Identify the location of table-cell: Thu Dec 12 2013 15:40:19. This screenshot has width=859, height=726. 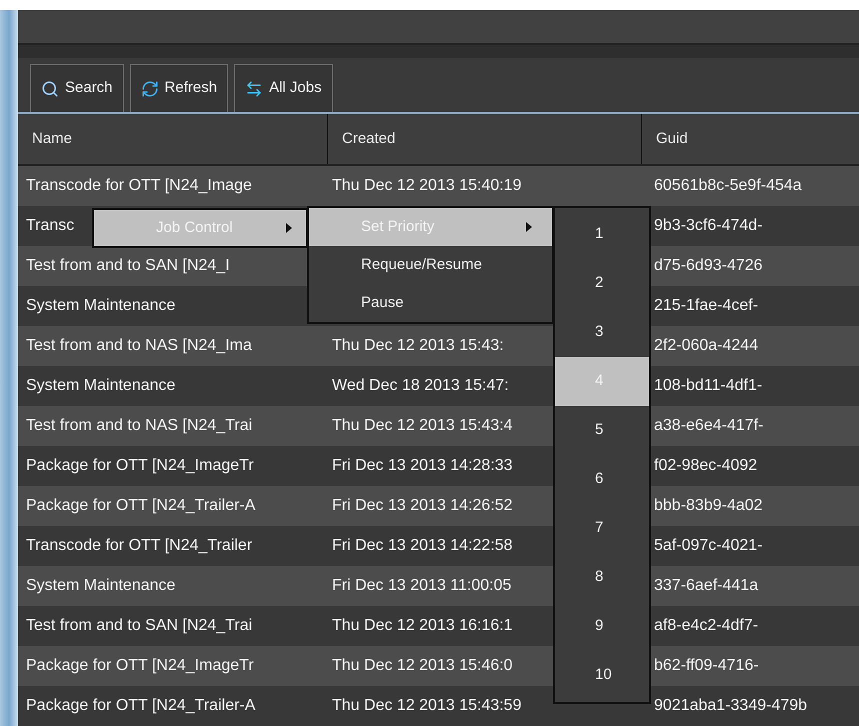
(427, 185).